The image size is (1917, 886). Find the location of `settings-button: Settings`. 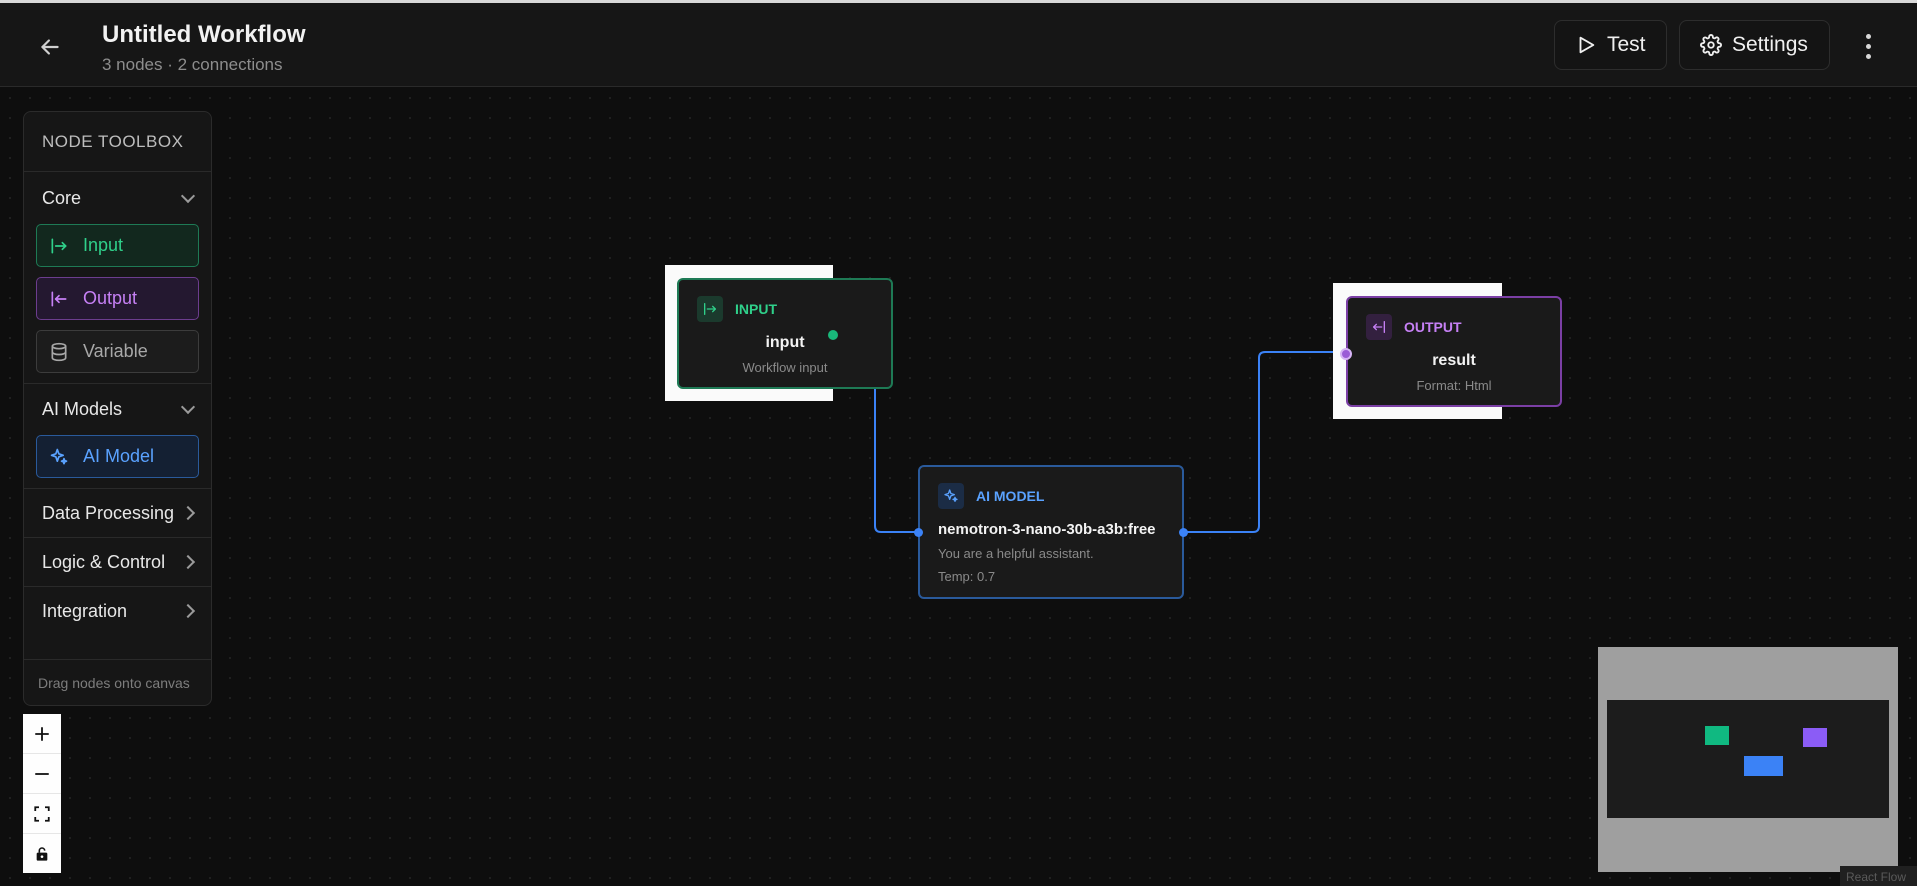

settings-button: Settings is located at coordinates (1754, 45).